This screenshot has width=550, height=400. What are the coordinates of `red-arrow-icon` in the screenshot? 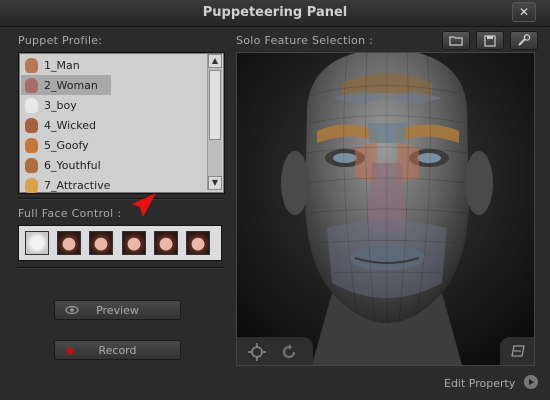 It's located at (144, 205).